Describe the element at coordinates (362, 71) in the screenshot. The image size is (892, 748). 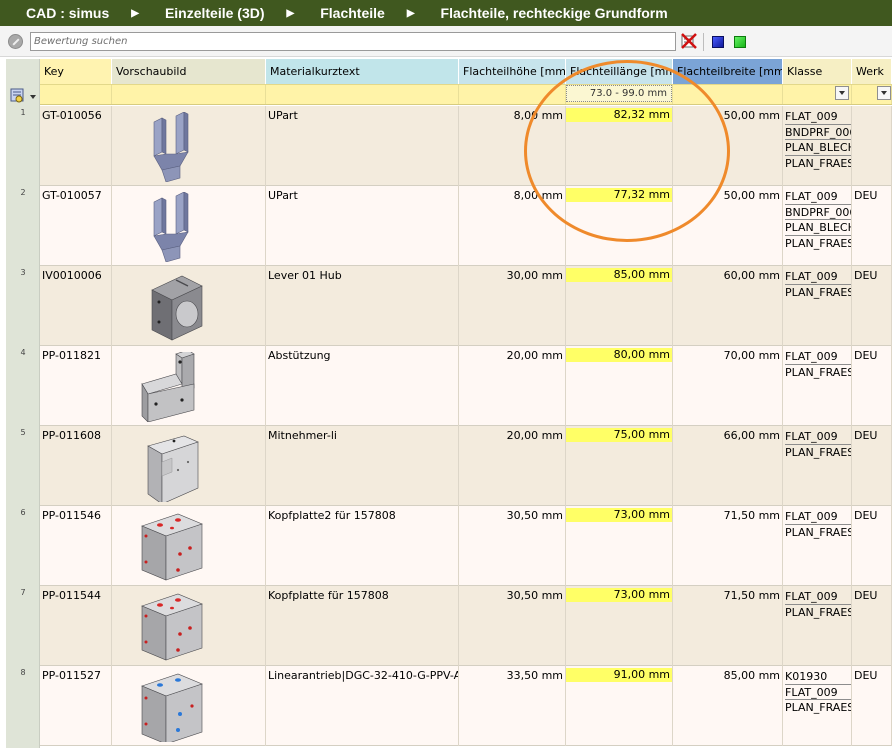
I see `column-header-material: Materialkurztext` at that location.